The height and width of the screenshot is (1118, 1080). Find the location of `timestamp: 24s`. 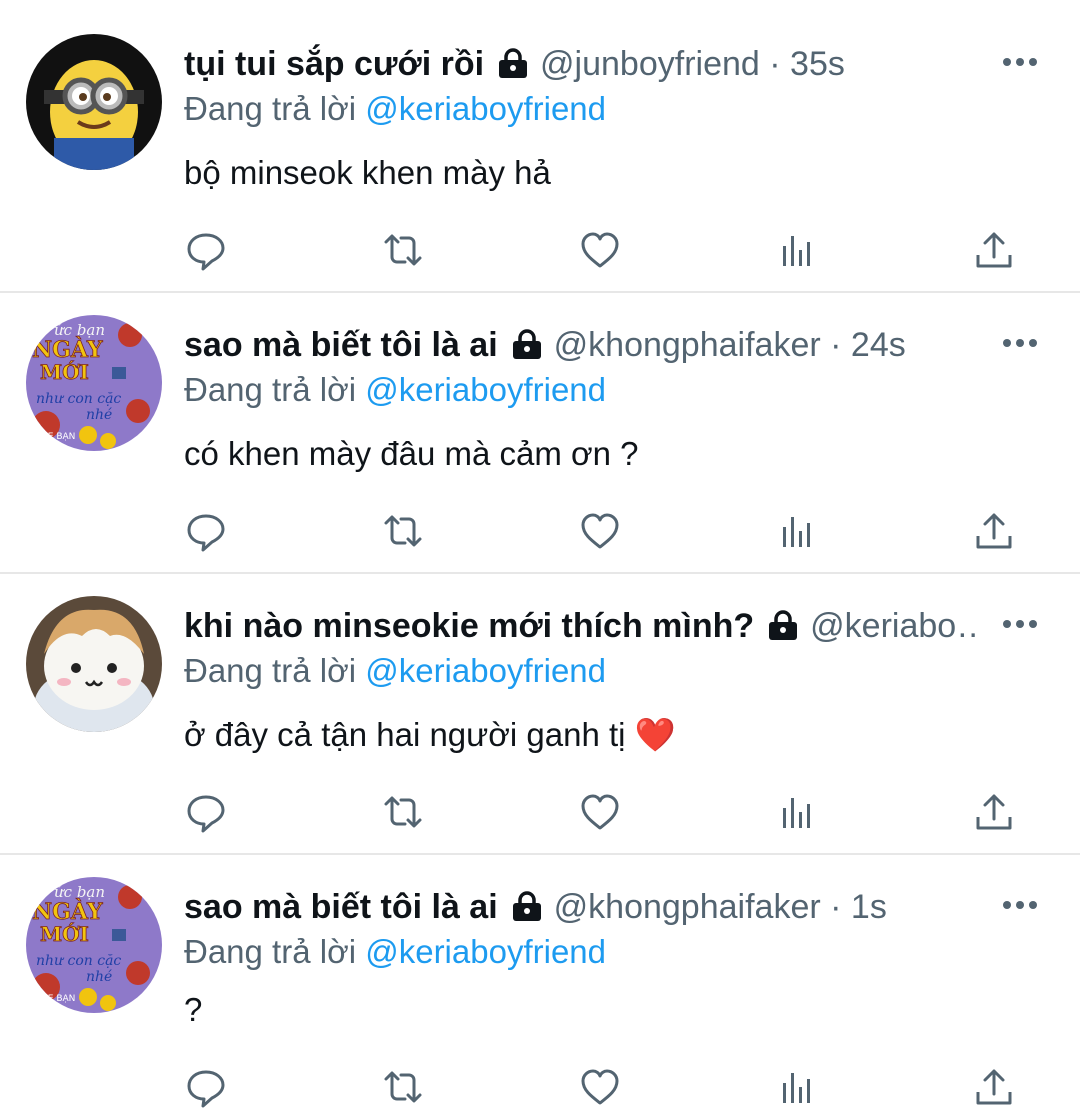

timestamp: 24s is located at coordinates (878, 345).